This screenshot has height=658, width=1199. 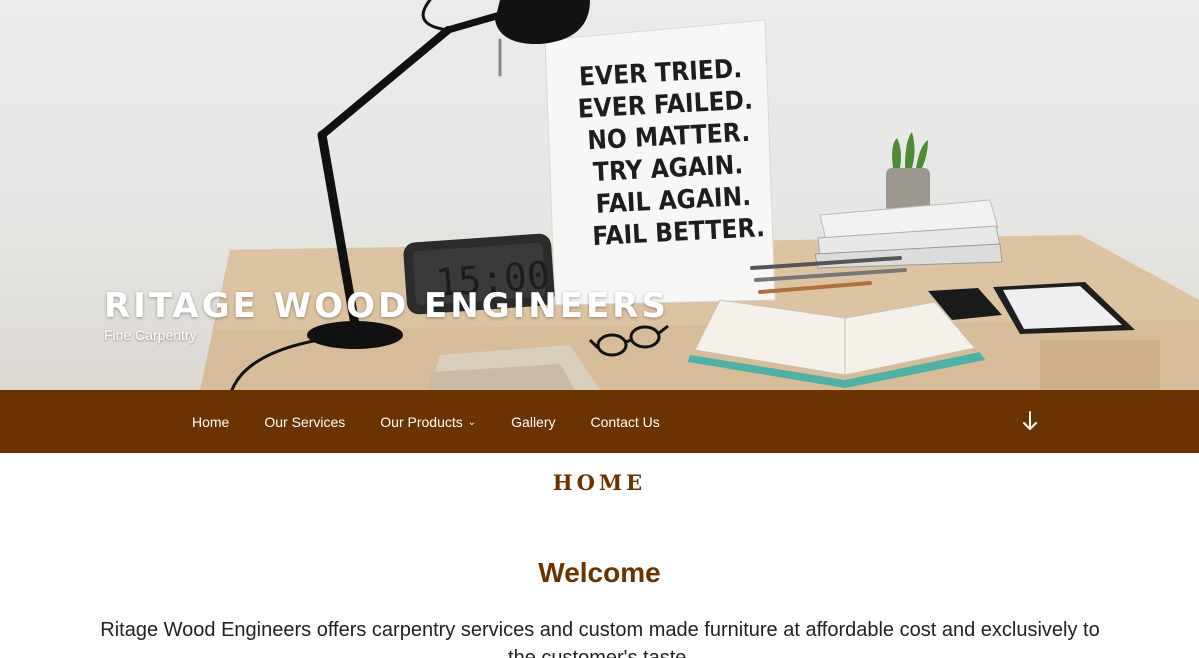 I want to click on arrow-down-icon, so click(x=1030, y=421).